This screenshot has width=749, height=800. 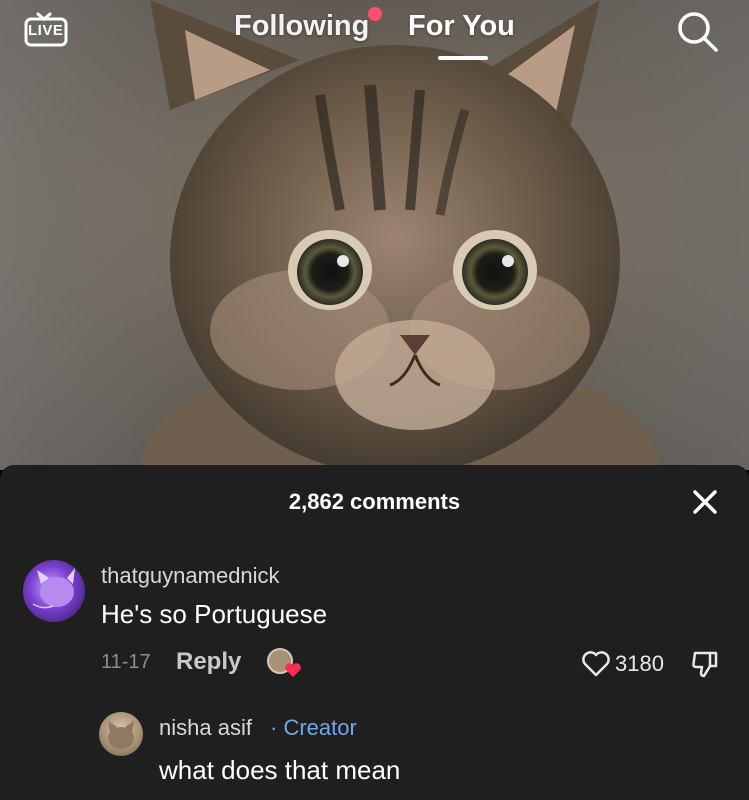 I want to click on tab-for-you: For You, so click(x=461, y=26).